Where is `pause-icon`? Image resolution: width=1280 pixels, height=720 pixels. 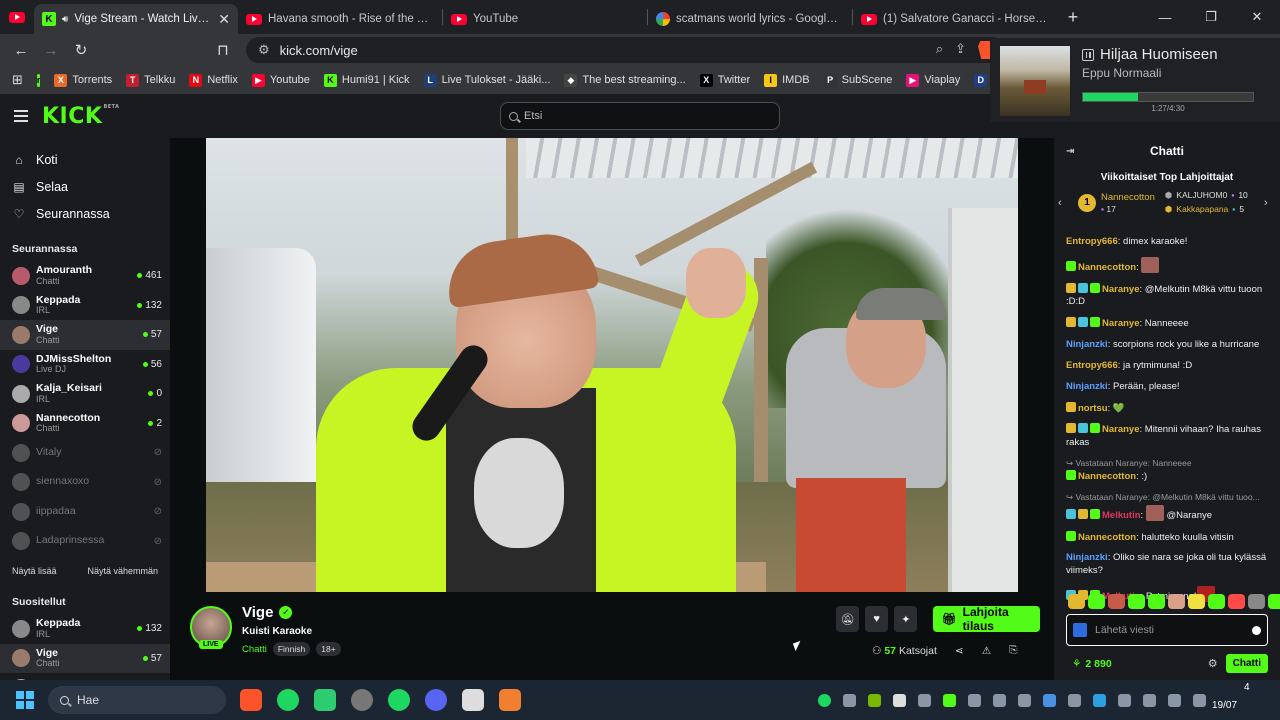
pause-icon is located at coordinates (1088, 54).